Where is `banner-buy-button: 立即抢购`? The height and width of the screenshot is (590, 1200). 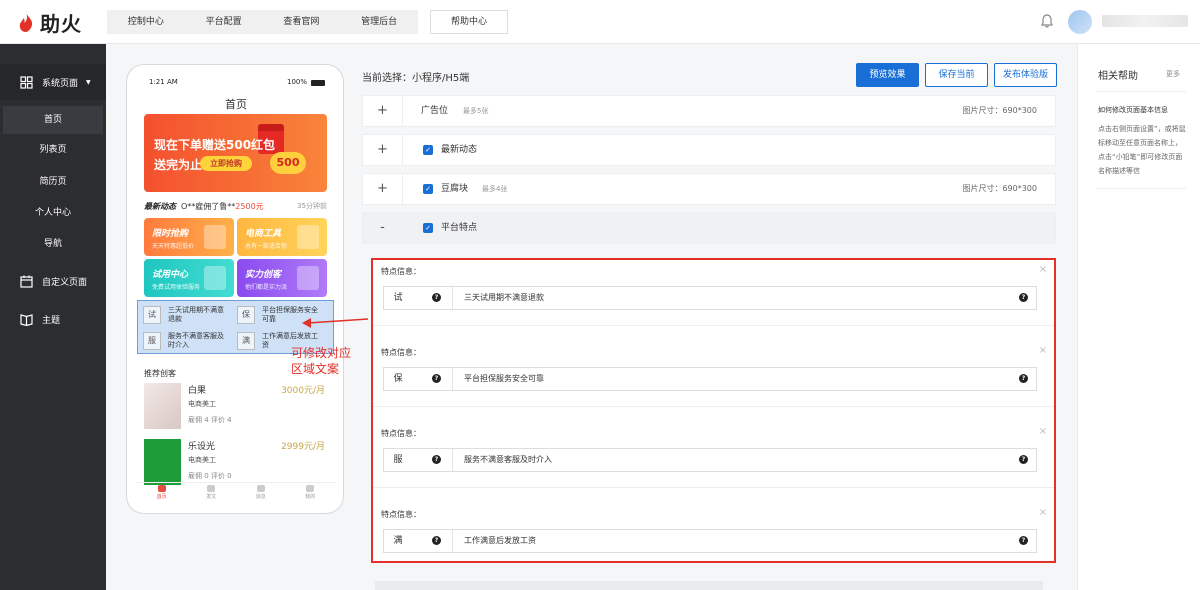 banner-buy-button: 立即抢购 is located at coordinates (226, 163).